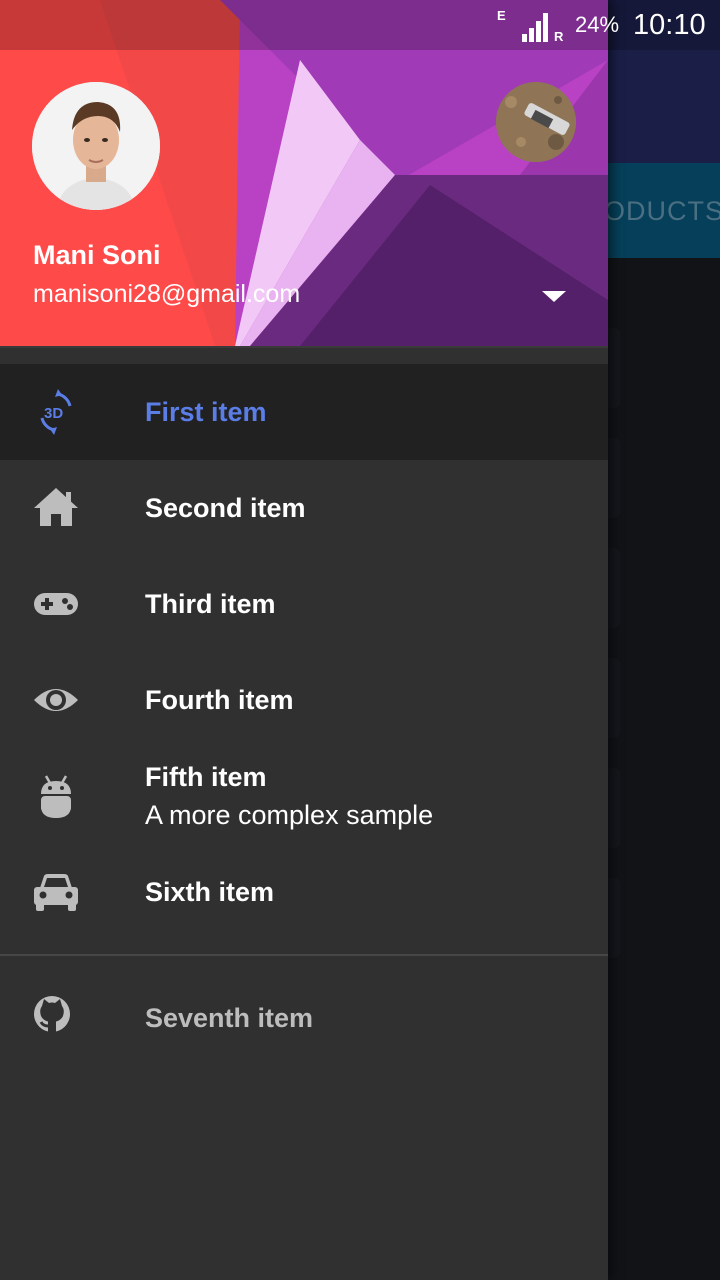  What do you see at coordinates (304, 892) in the screenshot?
I see `drawer-item-sixth: Sixth item` at bounding box center [304, 892].